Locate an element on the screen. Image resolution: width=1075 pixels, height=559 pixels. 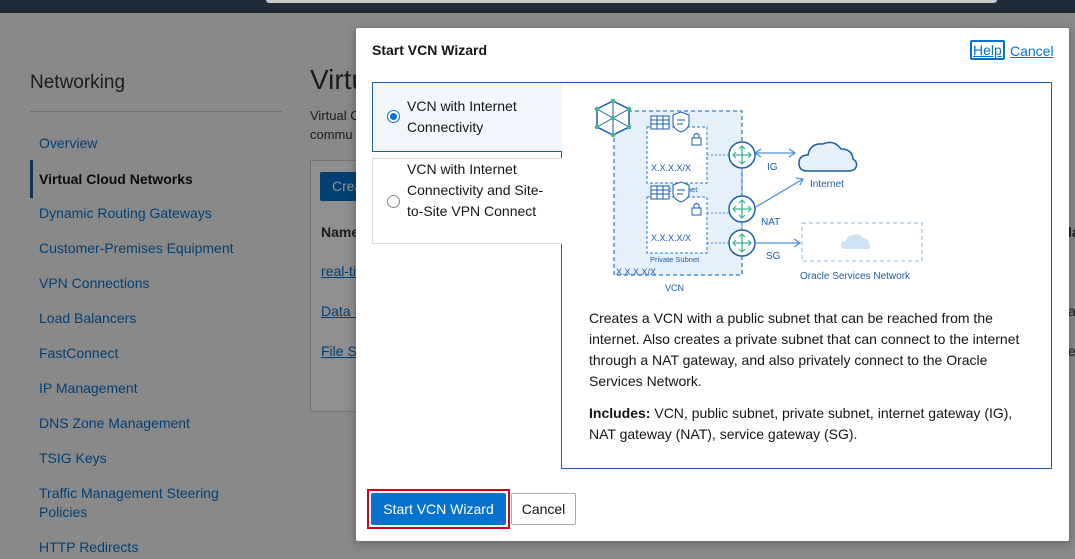
help-link: Help is located at coordinates (987, 50).